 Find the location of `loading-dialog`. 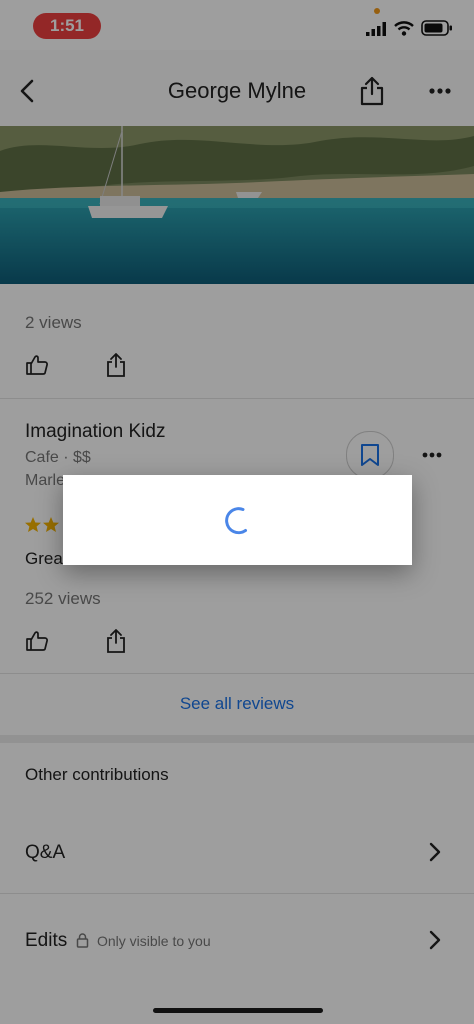

loading-dialog is located at coordinates (237, 520).